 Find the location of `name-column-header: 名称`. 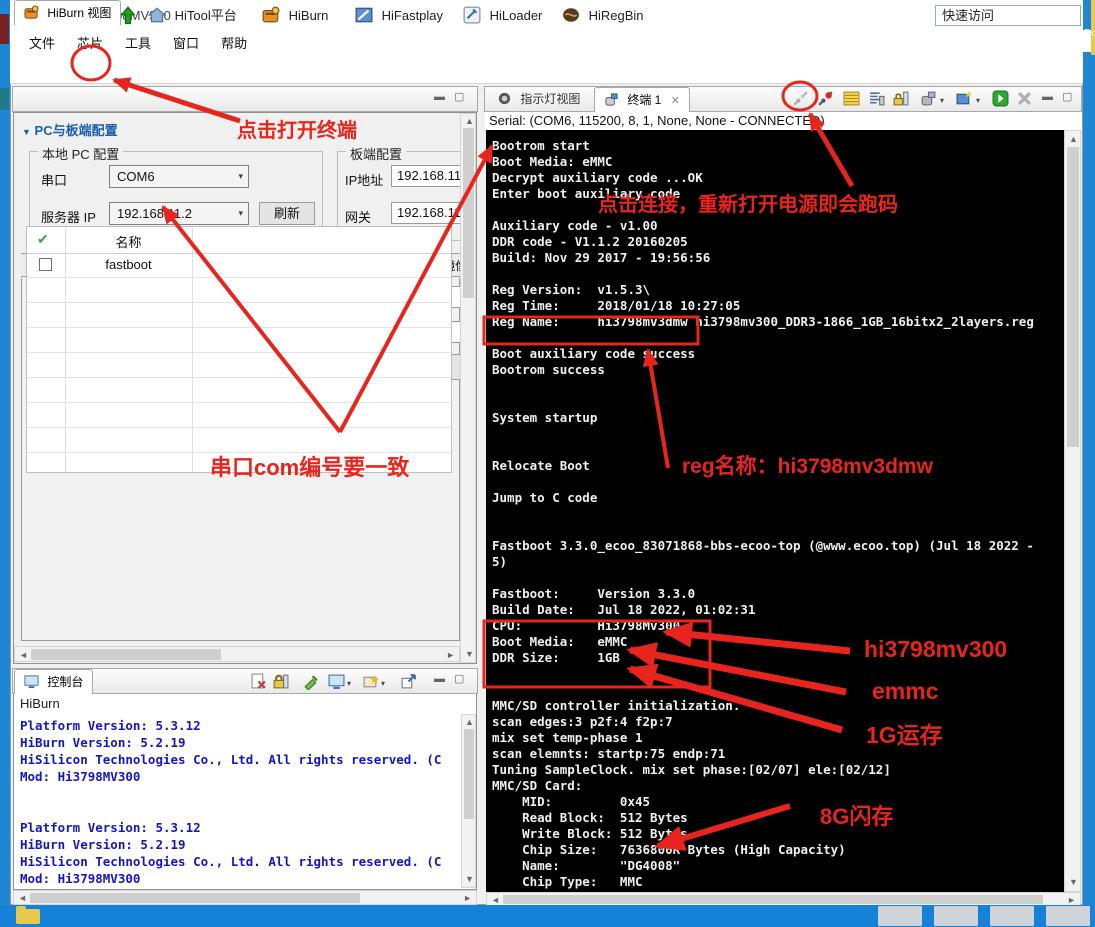

name-column-header: 名称 is located at coordinates (128, 241).